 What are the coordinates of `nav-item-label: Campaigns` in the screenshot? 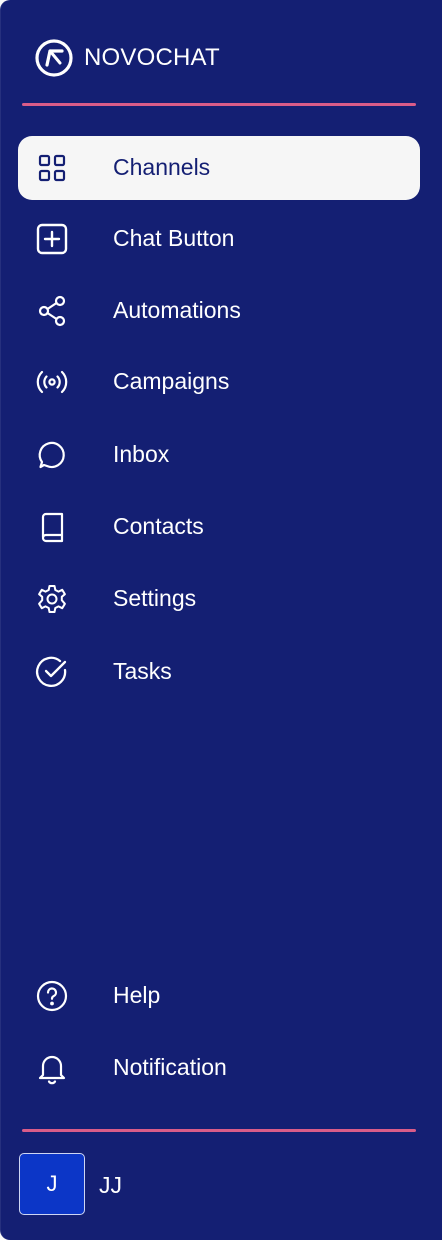 It's located at (171, 381).